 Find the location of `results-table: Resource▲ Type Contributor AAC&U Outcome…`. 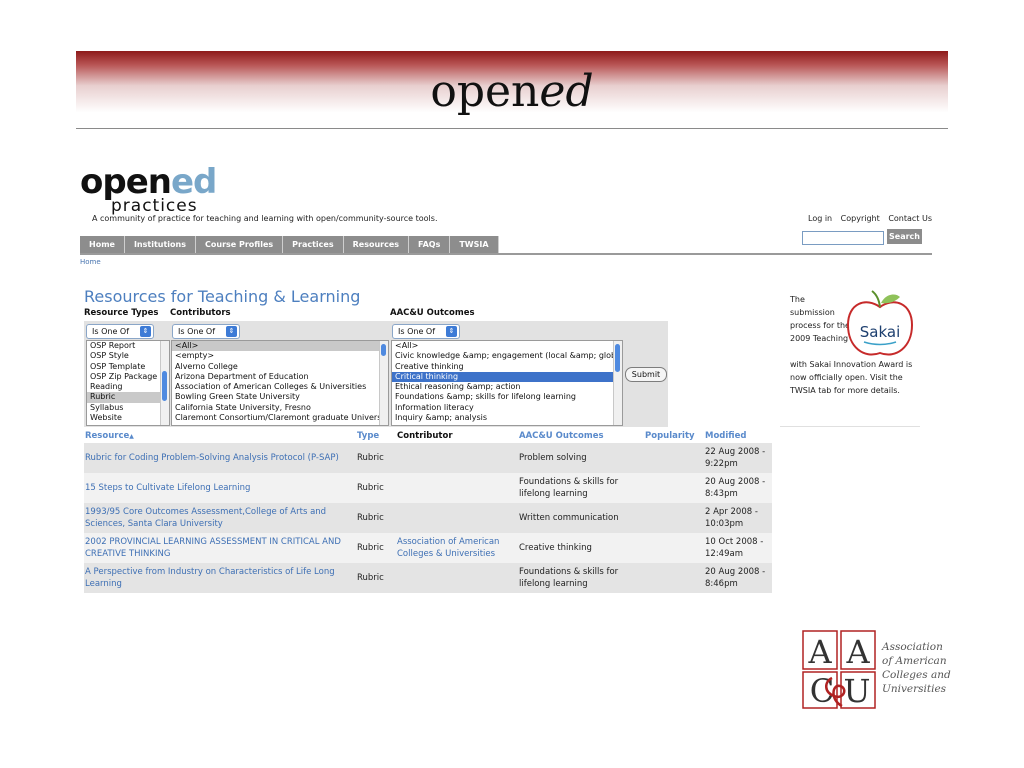

results-table: Resource▲ Type Contributor AAC&U Outcome… is located at coordinates (428, 510).